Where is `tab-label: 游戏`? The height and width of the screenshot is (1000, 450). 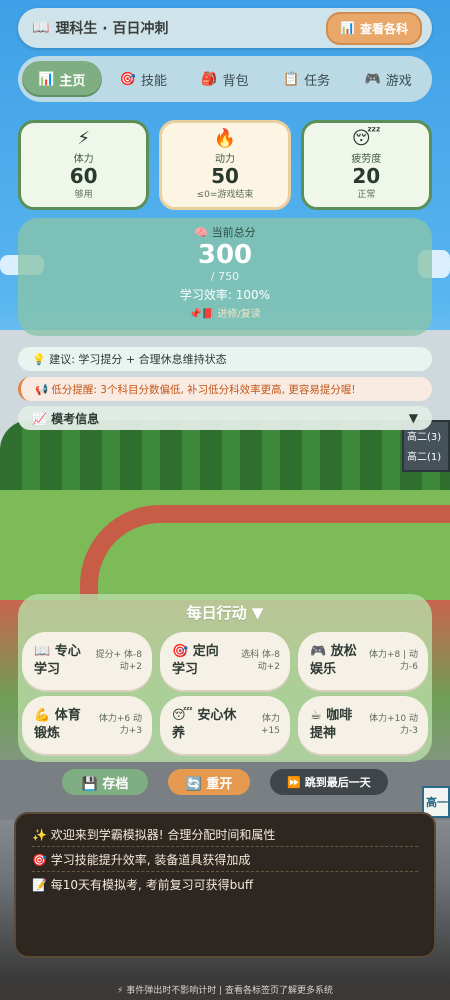 tab-label: 游戏 is located at coordinates (398, 81).